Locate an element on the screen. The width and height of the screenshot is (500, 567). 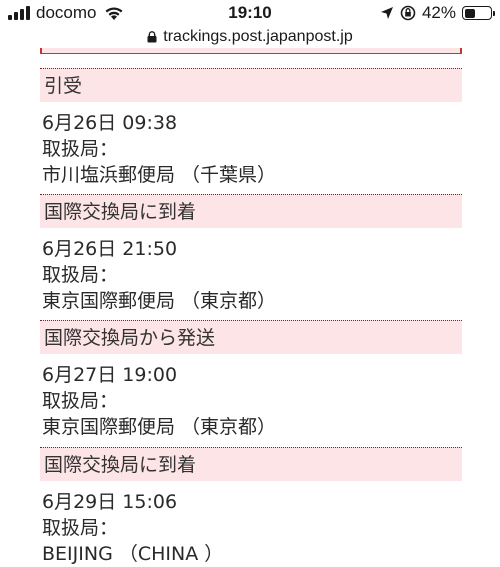
previous-section-edge is located at coordinates (251, 51).